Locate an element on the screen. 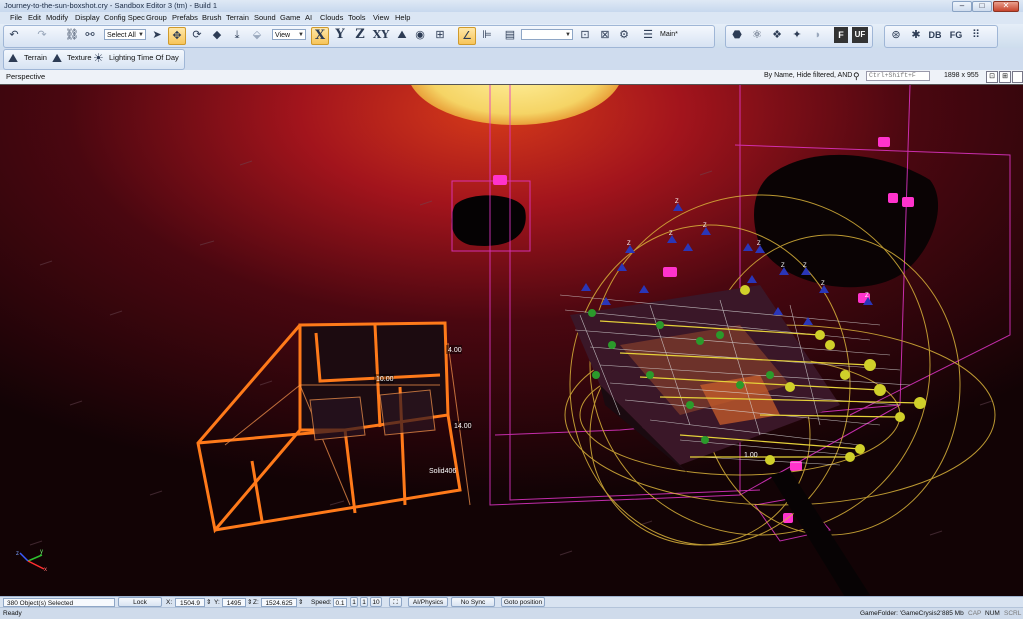 The height and width of the screenshot is (619, 1023). snap-terrain-icon: ⤓ is located at coordinates (237, 35).